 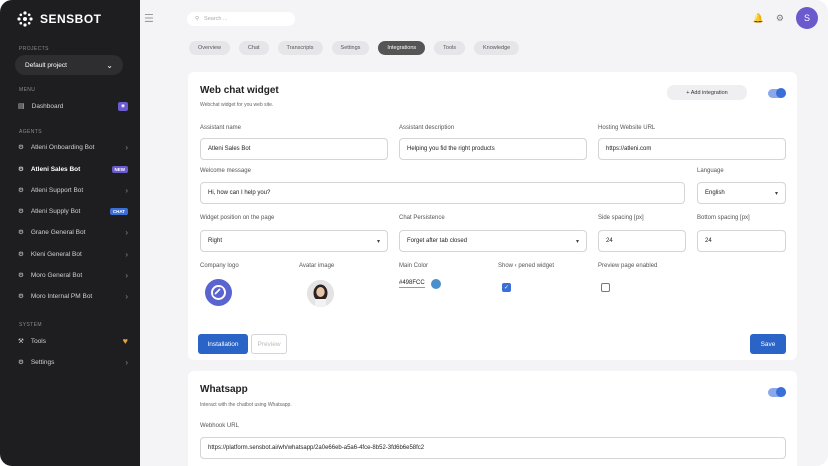 What do you see at coordinates (442, 193) in the screenshot?
I see `welcome-message-field: Hi, how can I help you?` at bounding box center [442, 193].